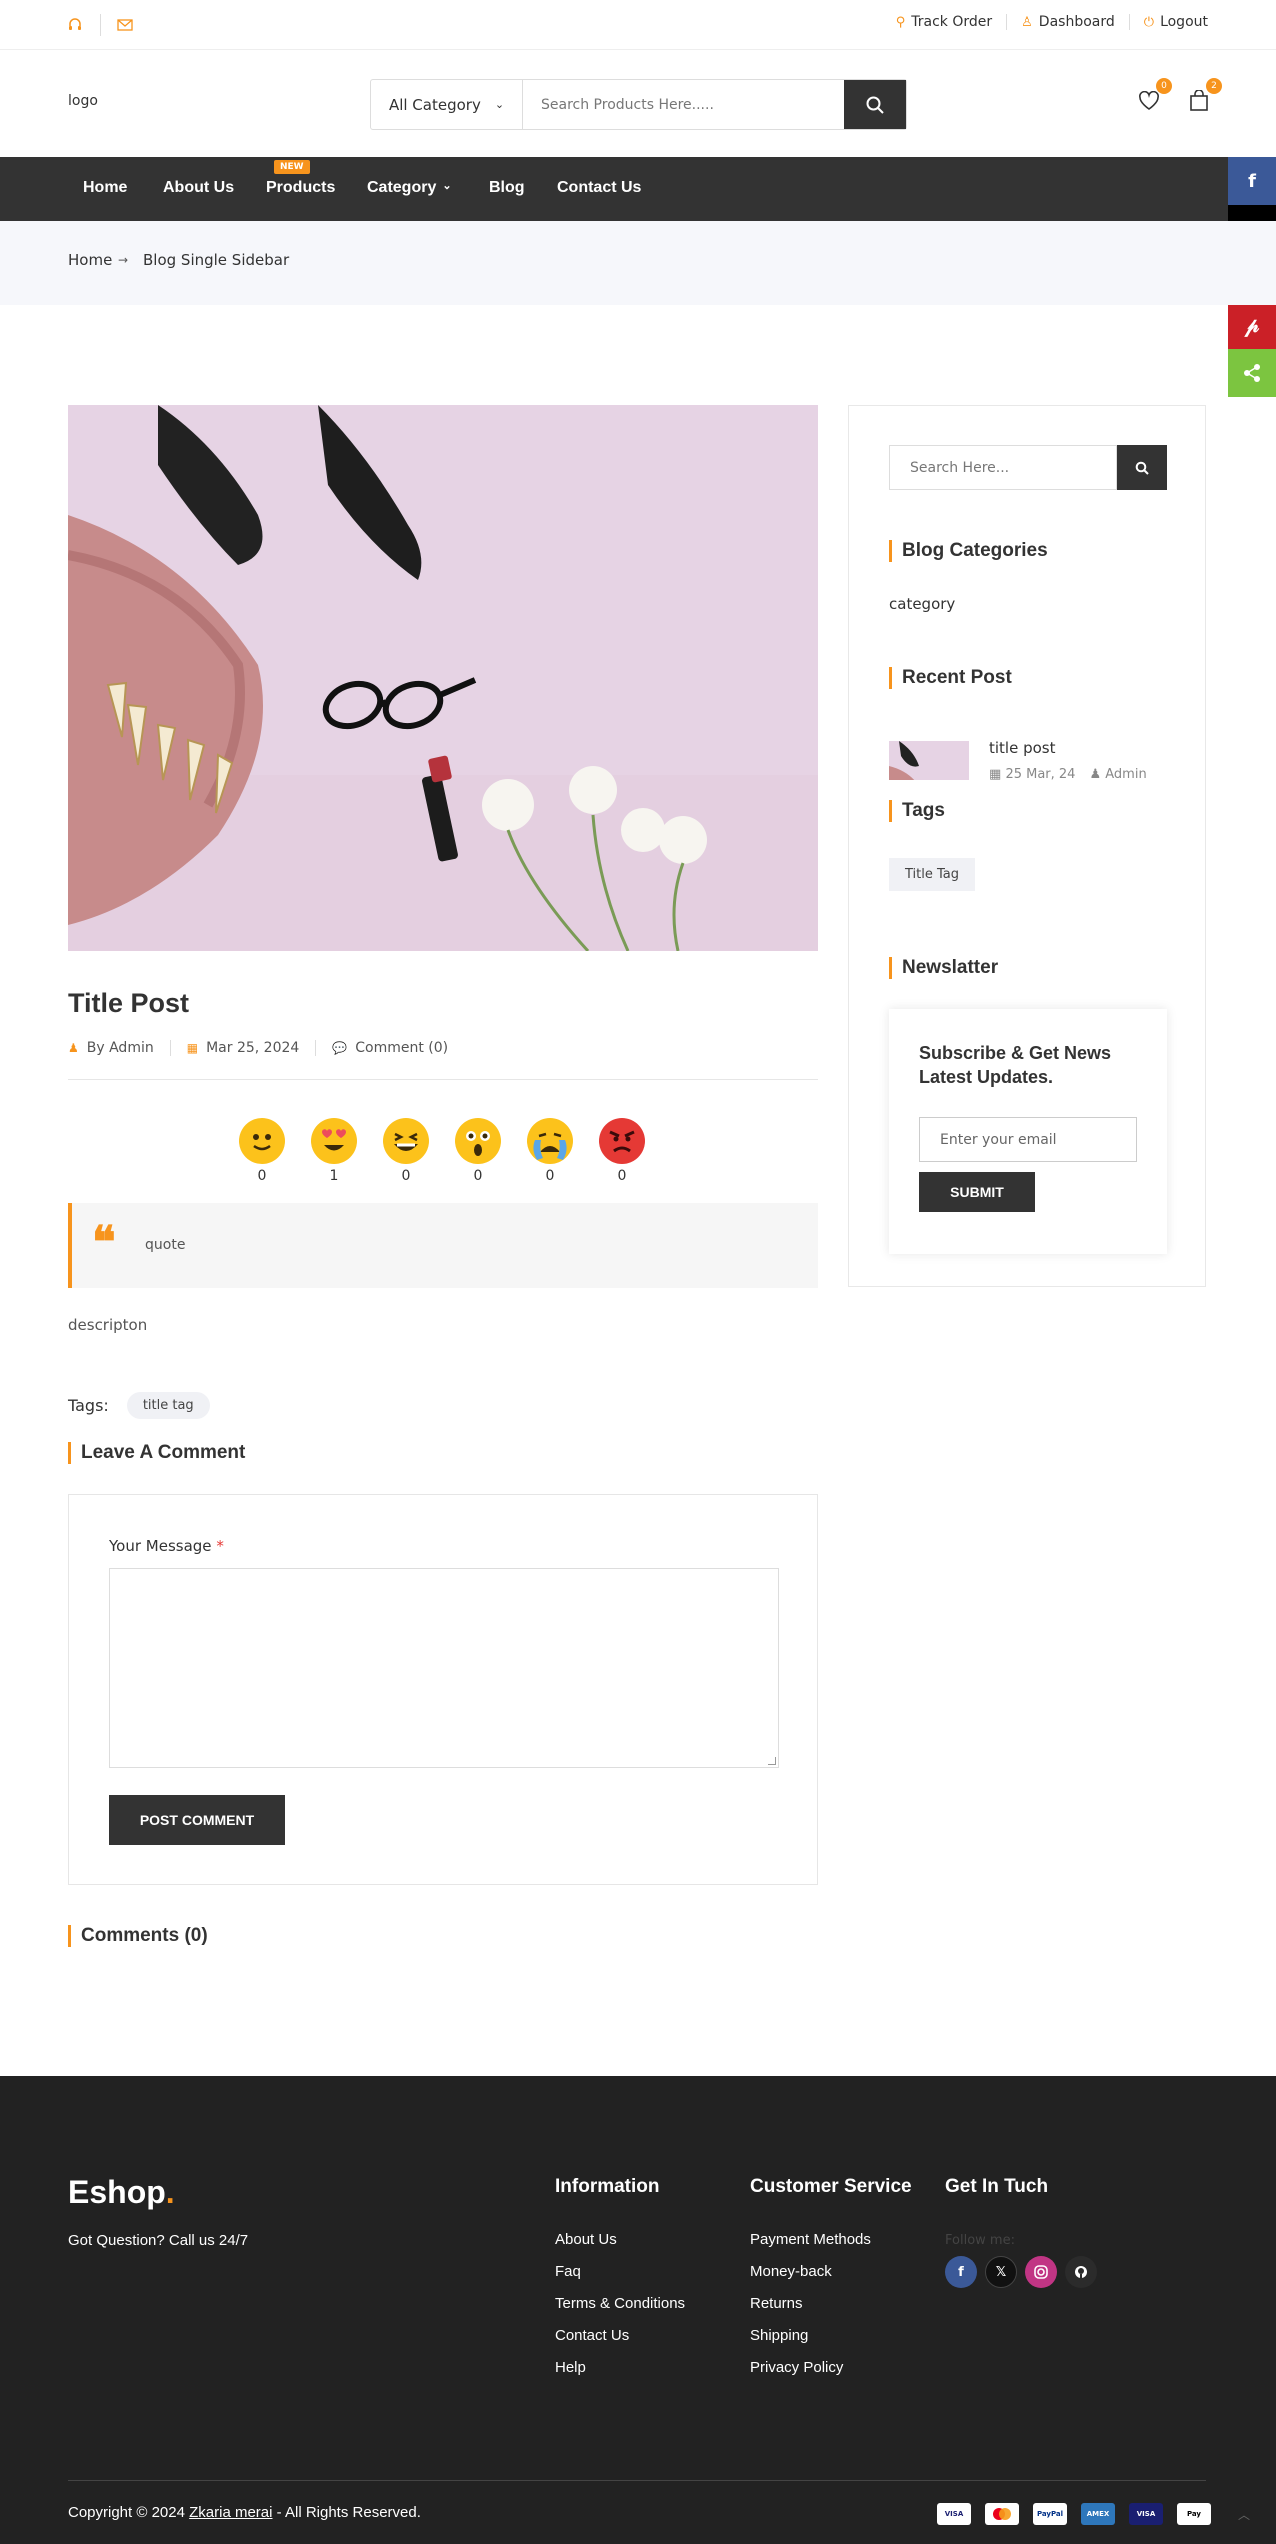  What do you see at coordinates (90, 260) in the screenshot?
I see `breadcrumb-home: Home` at bounding box center [90, 260].